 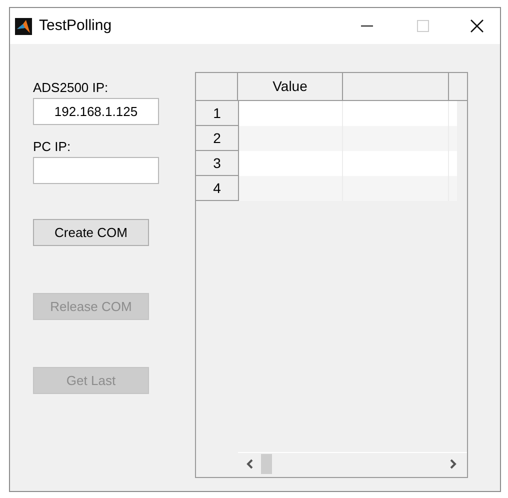 What do you see at coordinates (52, 147) in the screenshot?
I see `field-label: PC IP:` at bounding box center [52, 147].